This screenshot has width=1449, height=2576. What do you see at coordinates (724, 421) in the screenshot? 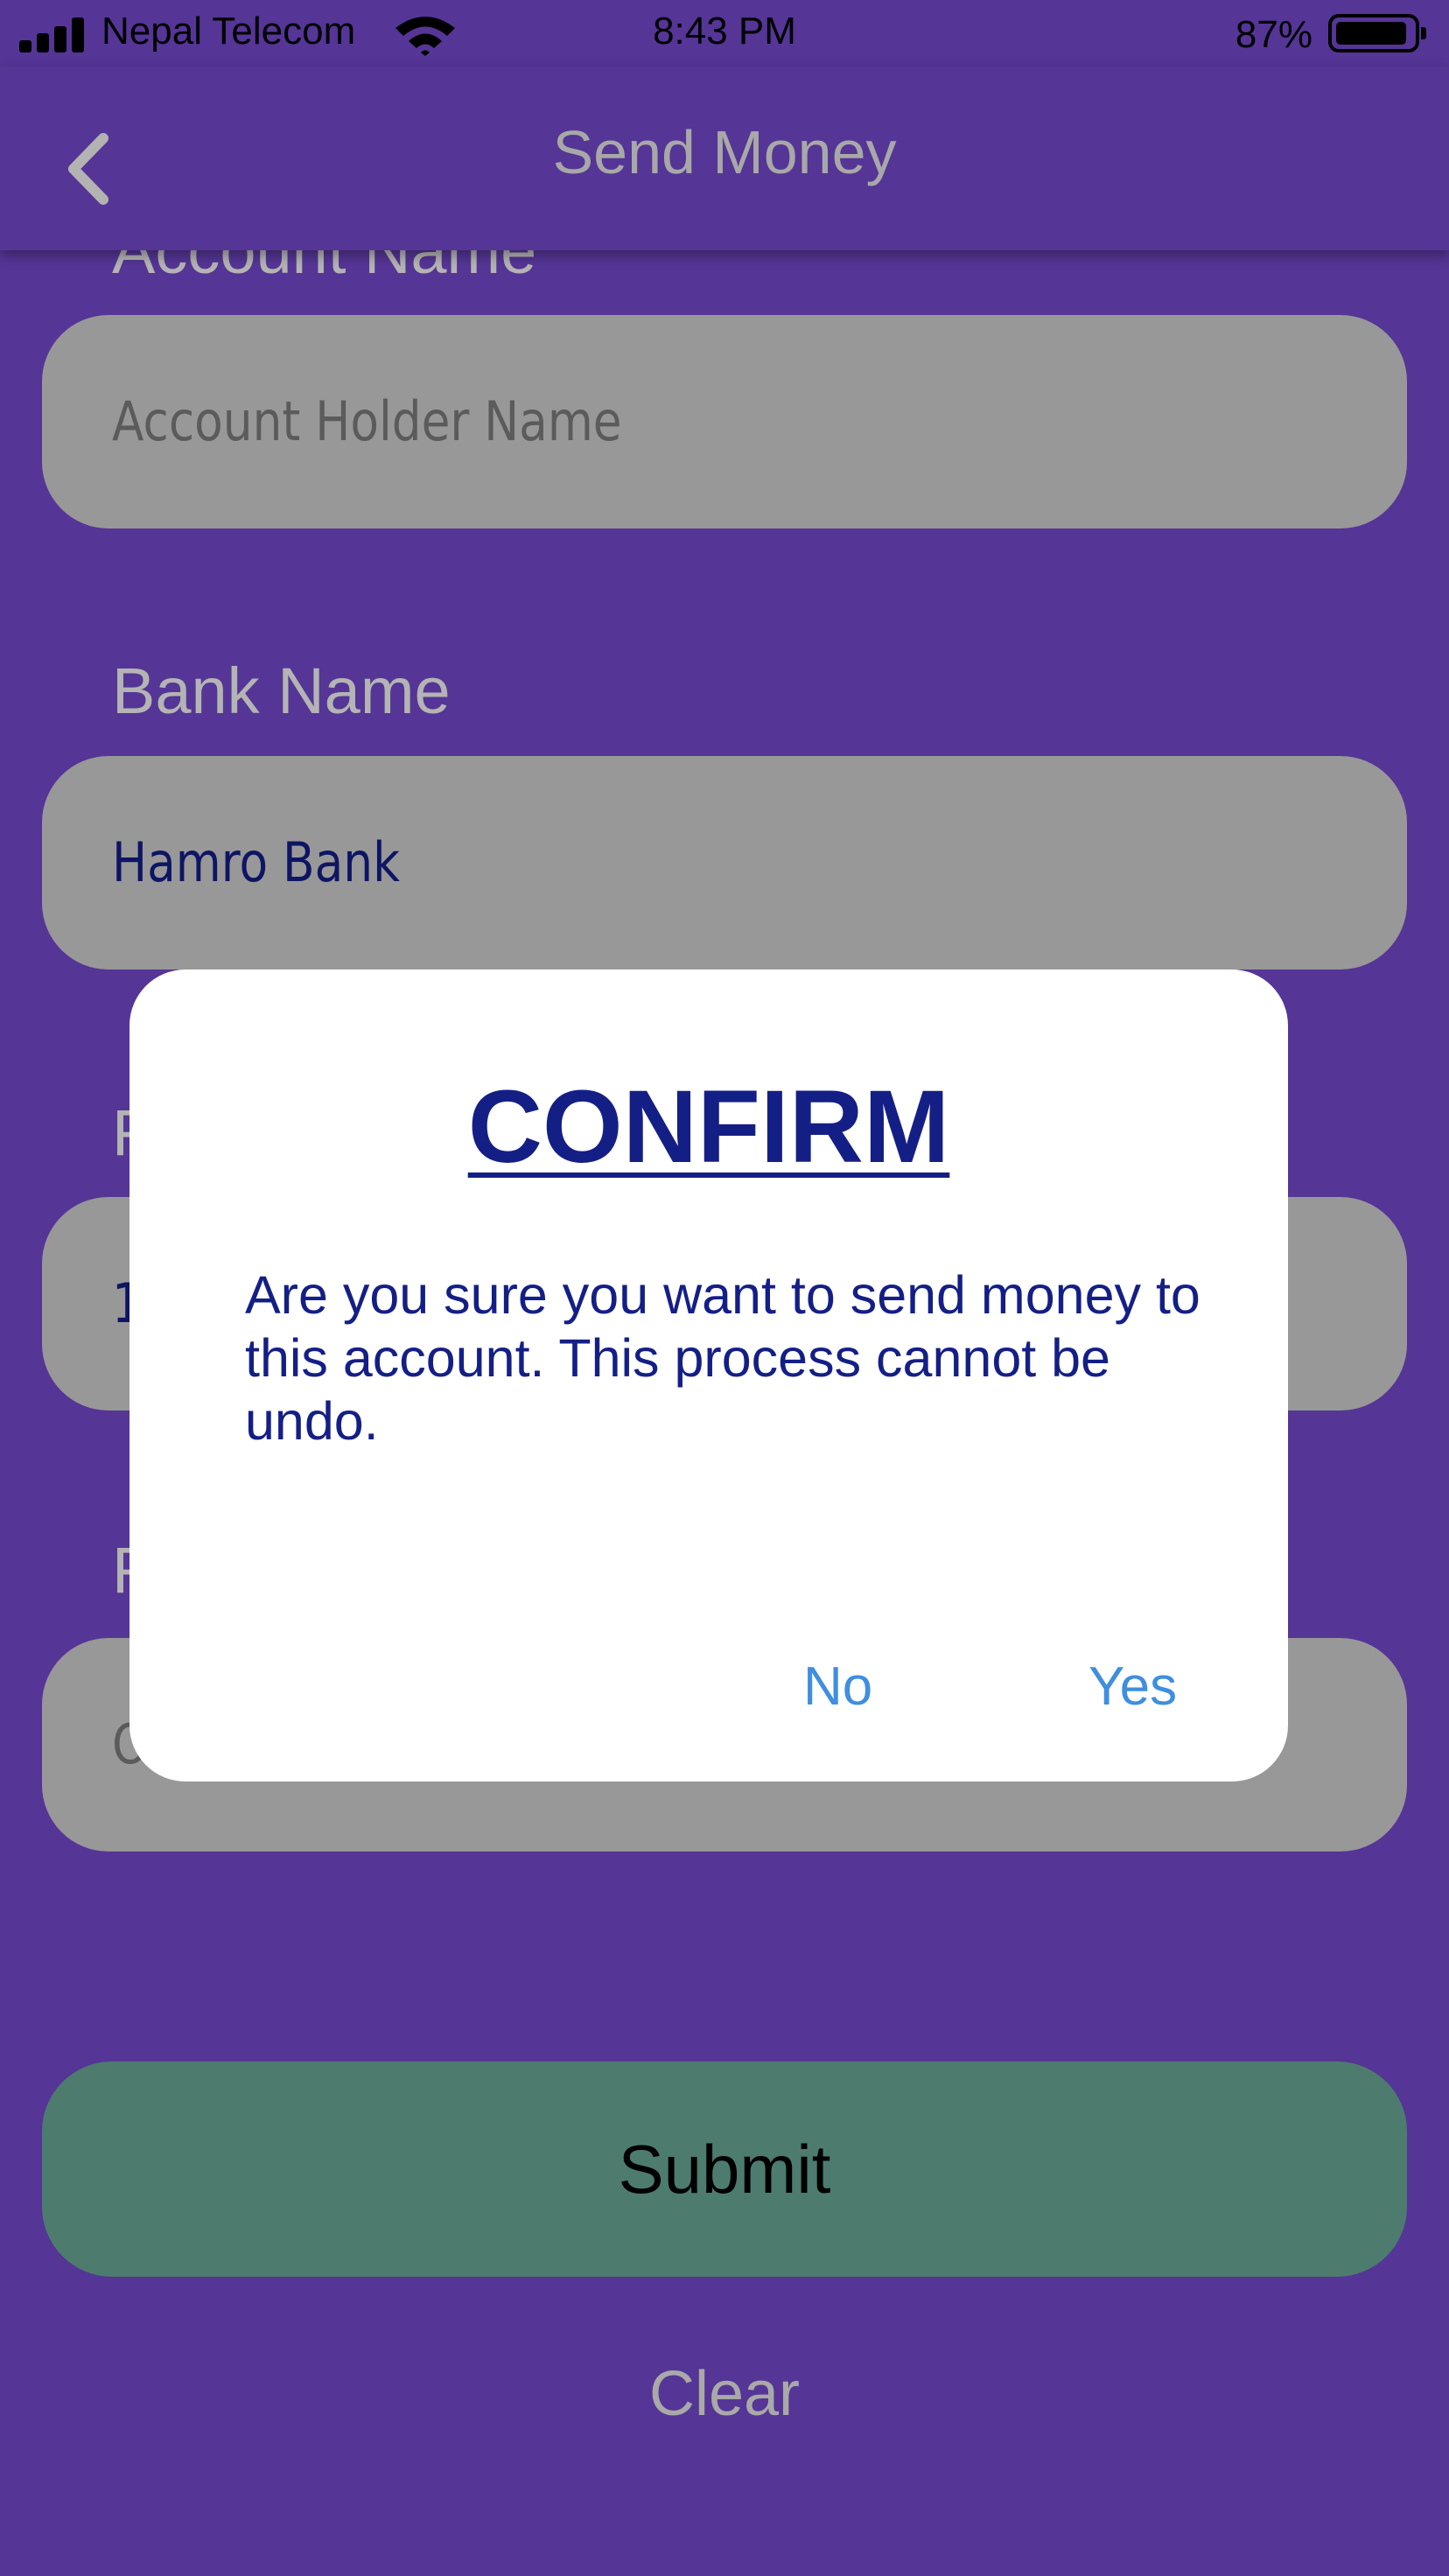
I see `account-holder-name-input: Account Holder Name` at bounding box center [724, 421].